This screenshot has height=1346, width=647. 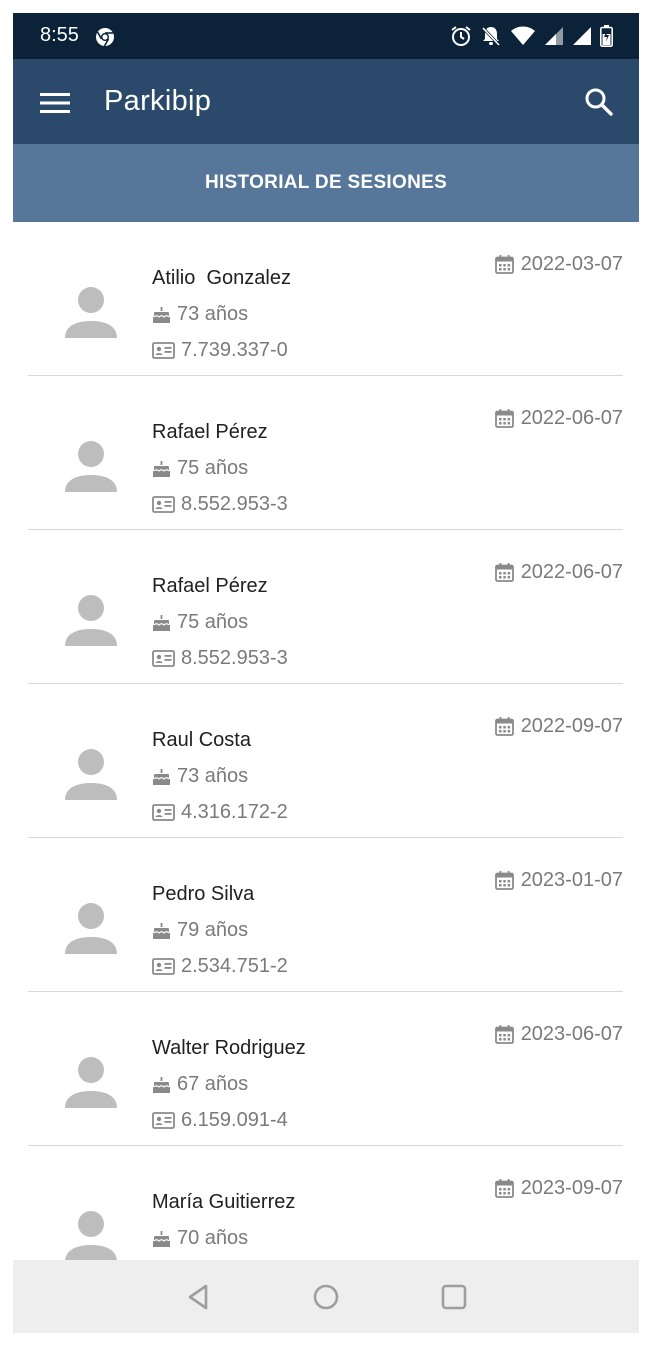 I want to click on date-row: 2023-06-07, so click(x=558, y=1034).